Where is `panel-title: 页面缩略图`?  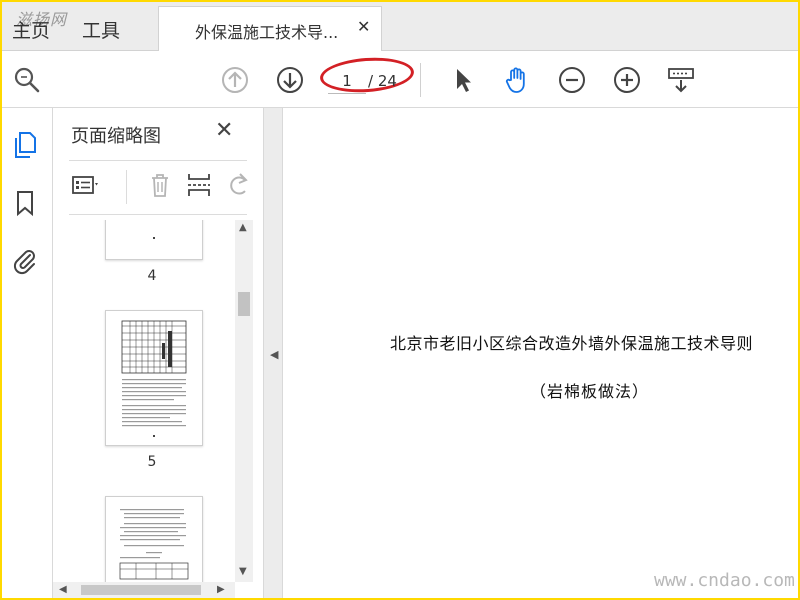 panel-title: 页面缩略图 is located at coordinates (116, 136).